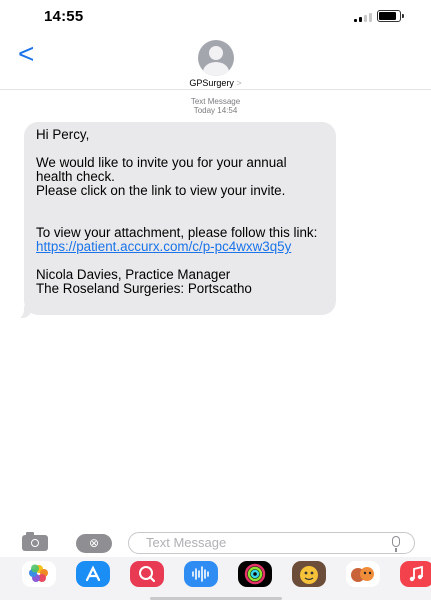  Describe the element at coordinates (215, 17) in the screenshot. I see `status-bar: 14:55` at that location.